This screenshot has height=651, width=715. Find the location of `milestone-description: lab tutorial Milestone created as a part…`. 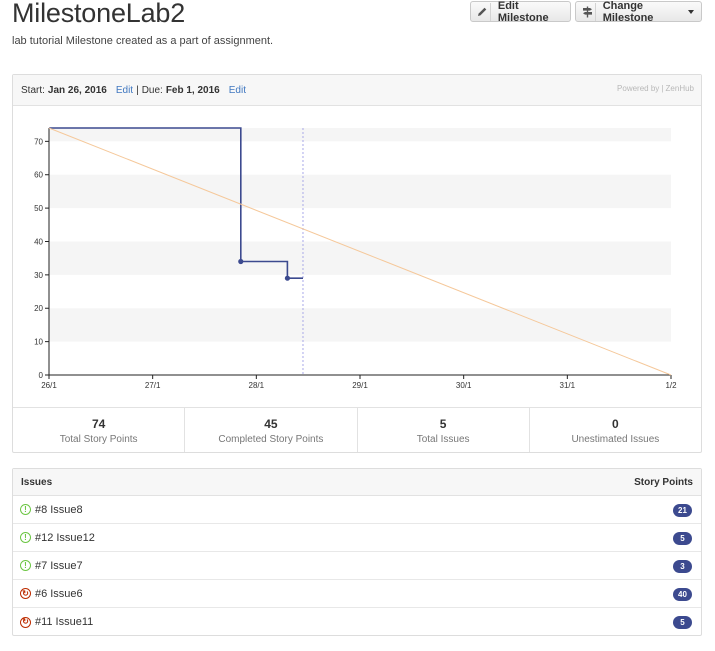

milestone-description: lab tutorial Milestone created as a part… is located at coordinates (143, 41).